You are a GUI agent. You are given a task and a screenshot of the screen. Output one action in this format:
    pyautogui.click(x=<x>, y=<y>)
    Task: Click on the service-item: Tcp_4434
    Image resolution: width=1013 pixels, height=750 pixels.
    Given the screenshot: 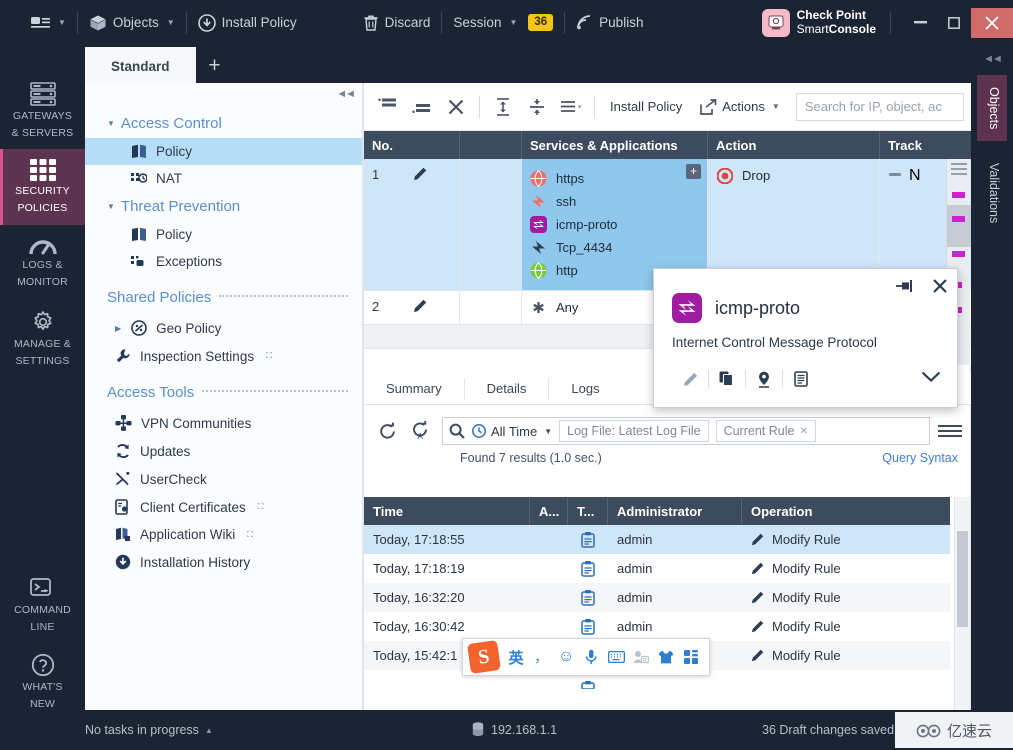 What is the action you would take?
    pyautogui.click(x=614, y=247)
    